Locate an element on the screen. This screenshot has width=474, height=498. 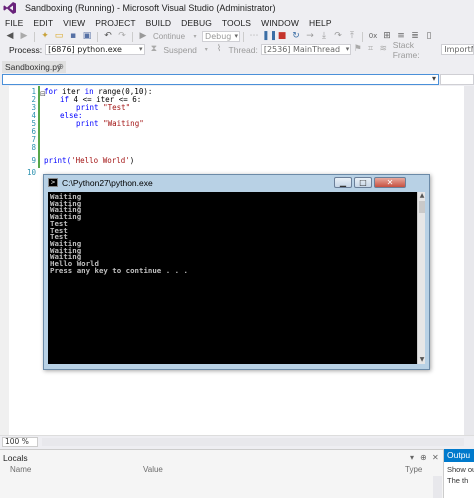
stop-icon: ■ is located at coordinates (282, 36).